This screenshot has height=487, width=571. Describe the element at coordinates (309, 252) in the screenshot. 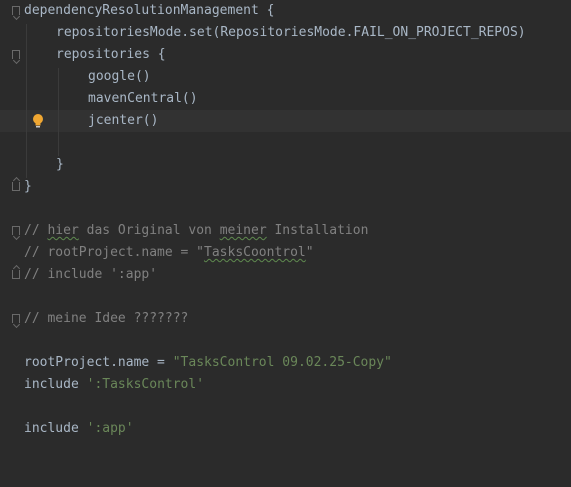

I see `comment-text: "` at that location.